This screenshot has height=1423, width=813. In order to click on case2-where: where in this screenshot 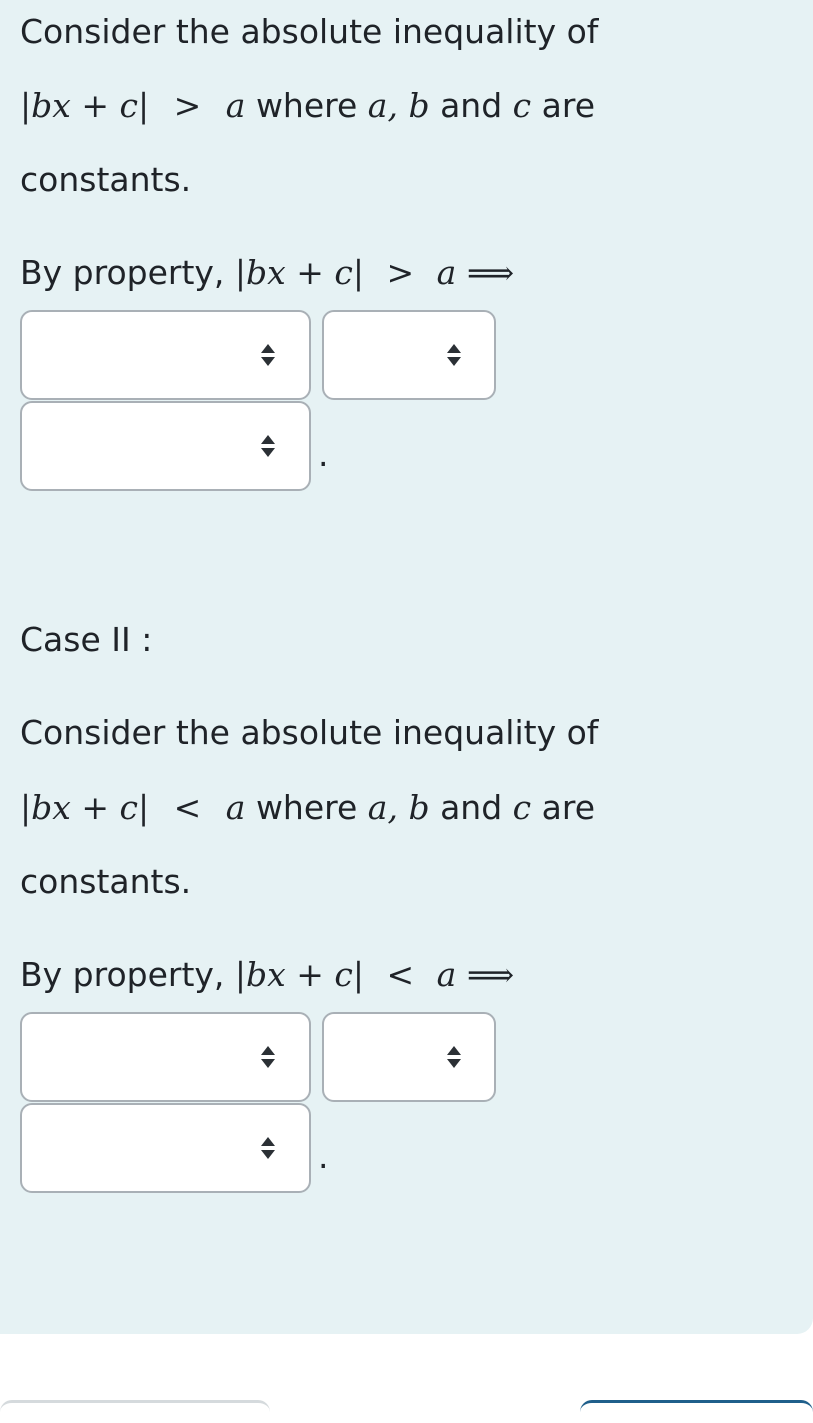, I will do `click(306, 807)`.